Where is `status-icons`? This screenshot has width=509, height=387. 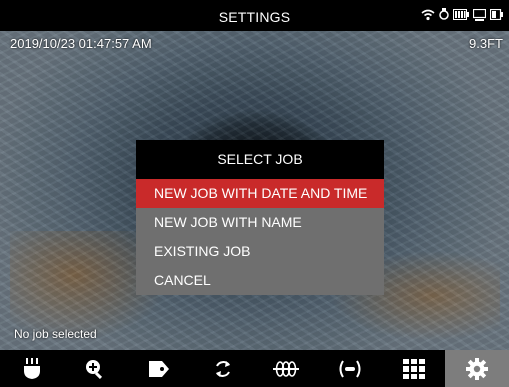
status-icons is located at coordinates (462, 14).